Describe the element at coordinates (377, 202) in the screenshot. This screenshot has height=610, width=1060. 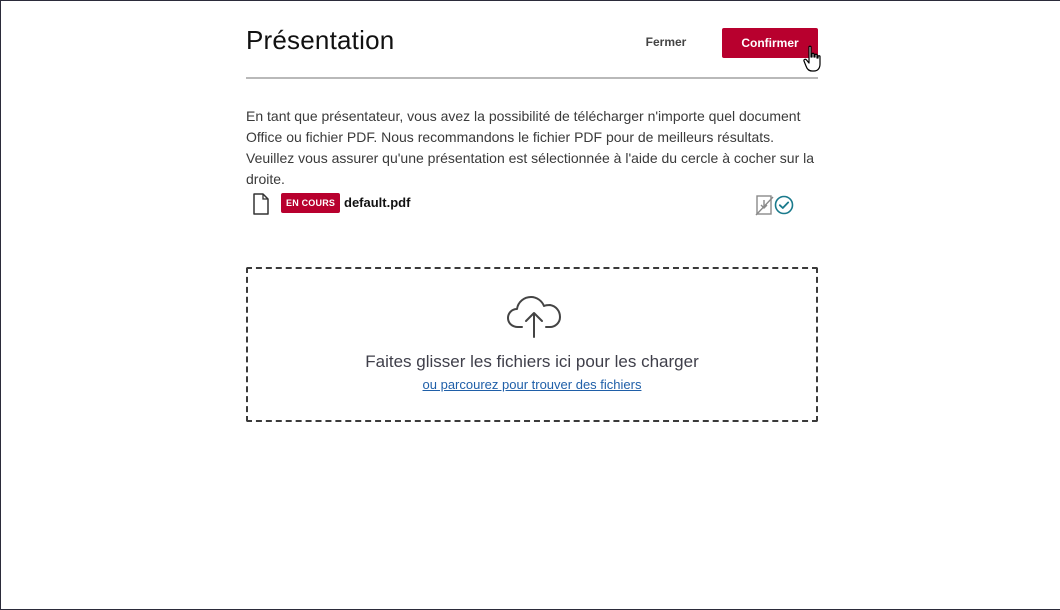
I see `file-name: default.pdf` at that location.